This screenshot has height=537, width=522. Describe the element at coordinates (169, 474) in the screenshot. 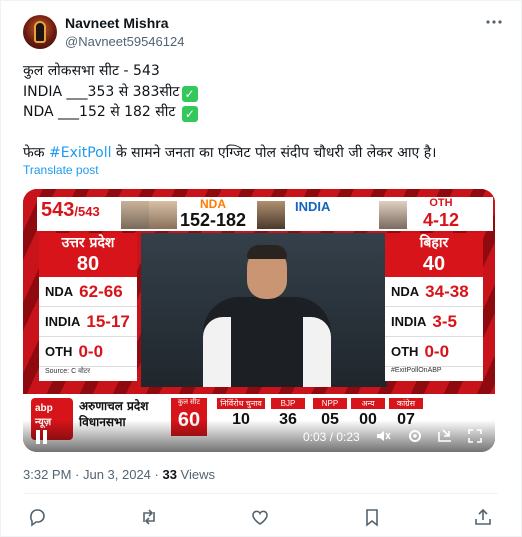

I see `views-count: 33` at that location.